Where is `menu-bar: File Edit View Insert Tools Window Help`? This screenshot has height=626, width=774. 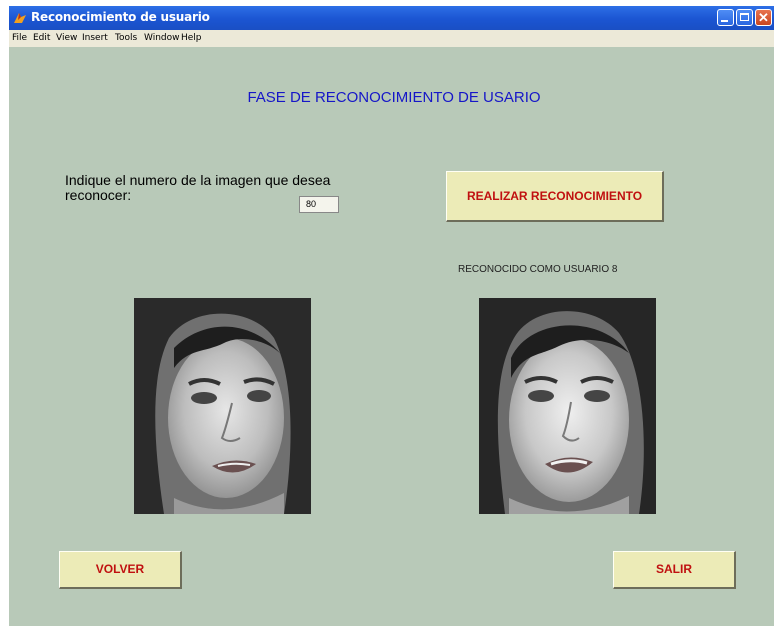
menu-bar: File Edit View Insert Tools Window Help is located at coordinates (391, 38).